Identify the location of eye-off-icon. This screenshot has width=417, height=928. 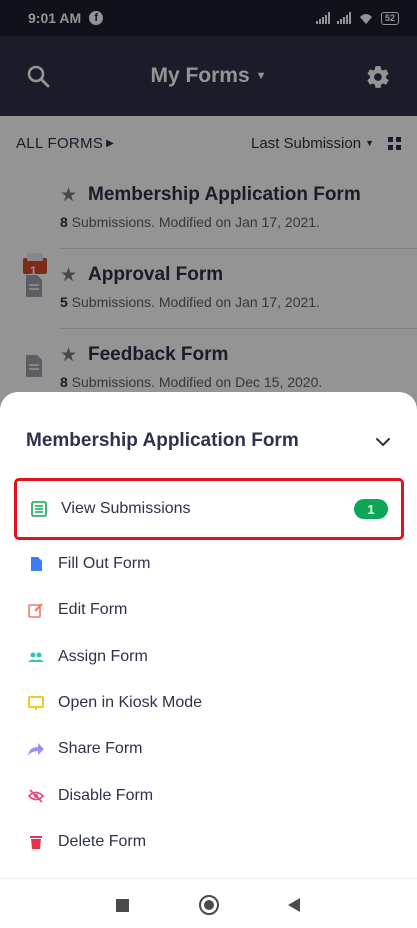
(36, 796).